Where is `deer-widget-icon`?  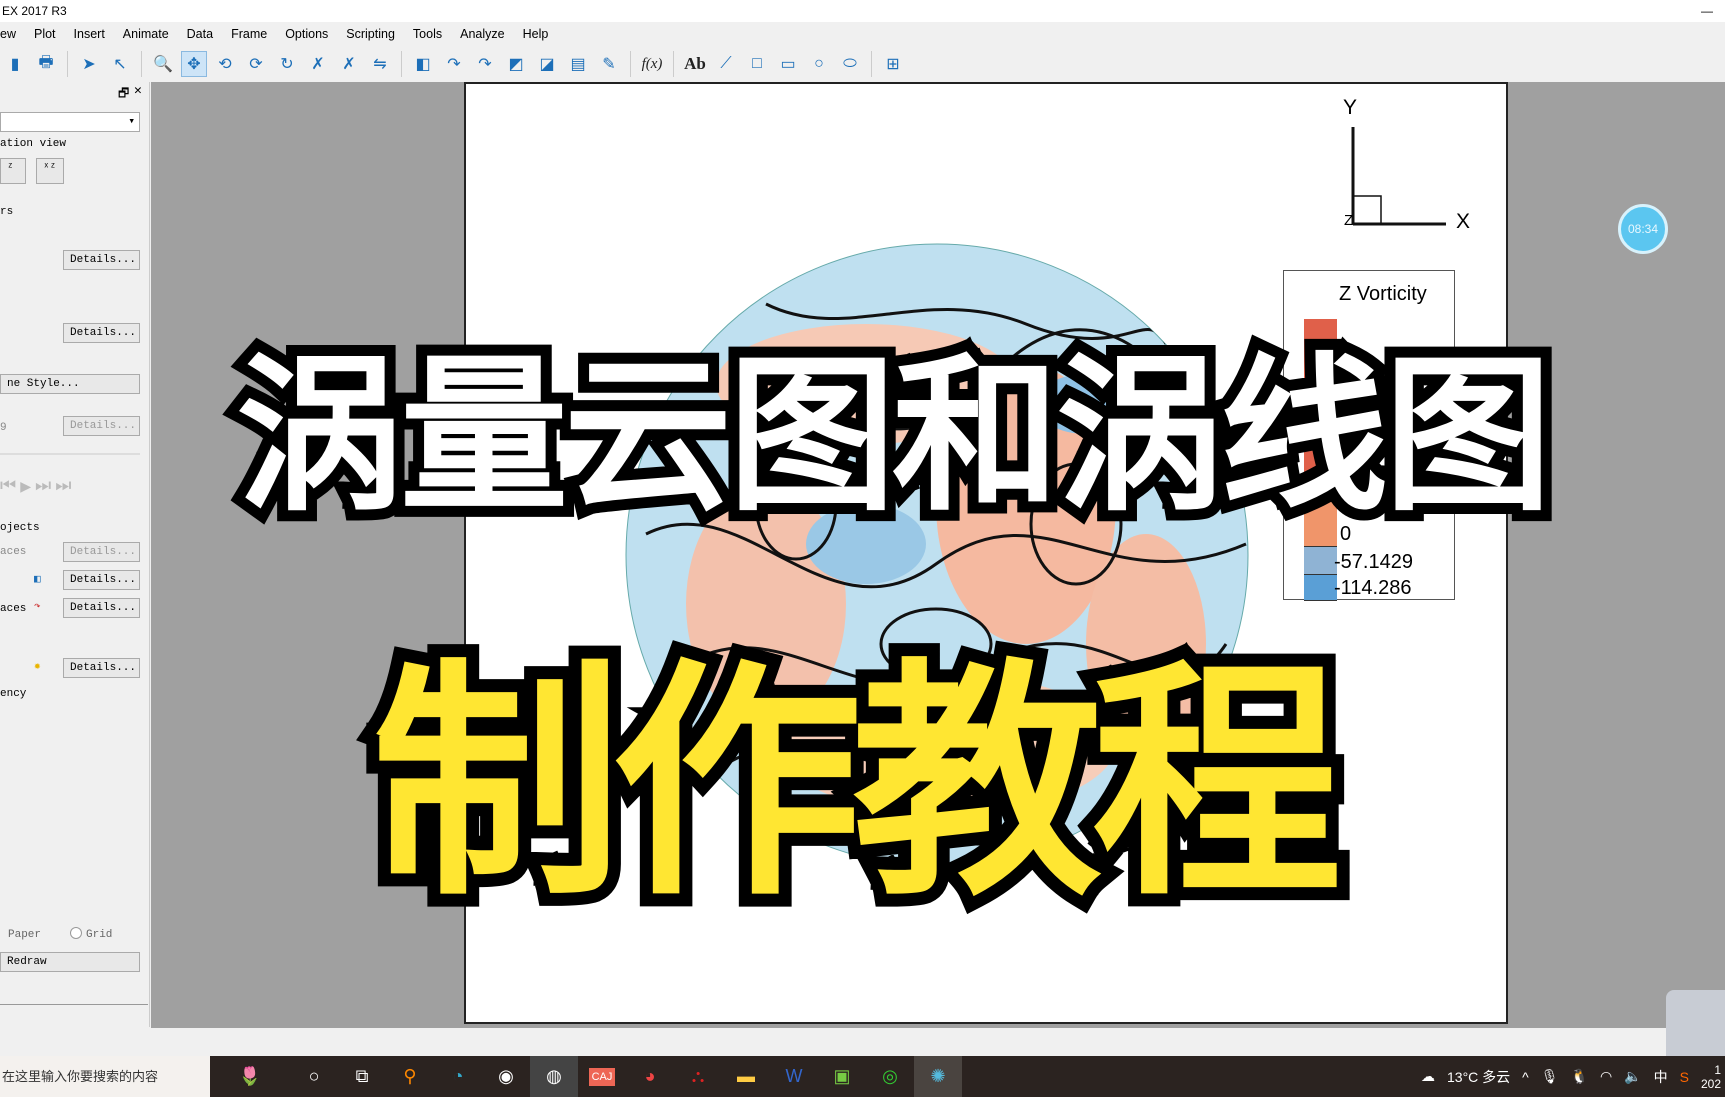 deer-widget-icon is located at coordinates (1695, 1023).